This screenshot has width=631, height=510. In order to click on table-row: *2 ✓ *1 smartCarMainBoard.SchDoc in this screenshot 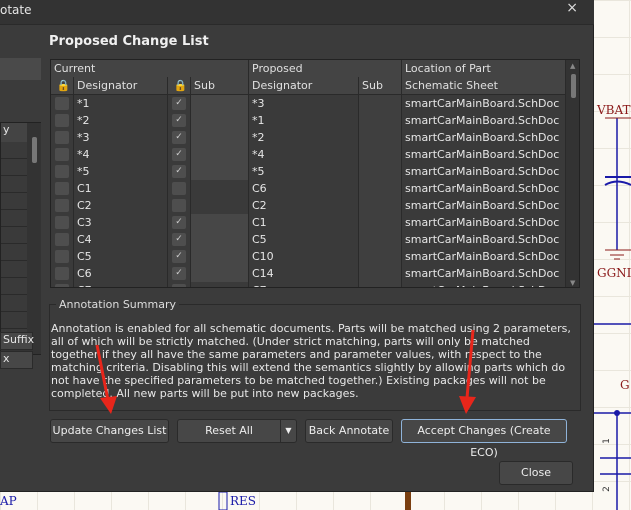, I will do `click(308, 120)`.